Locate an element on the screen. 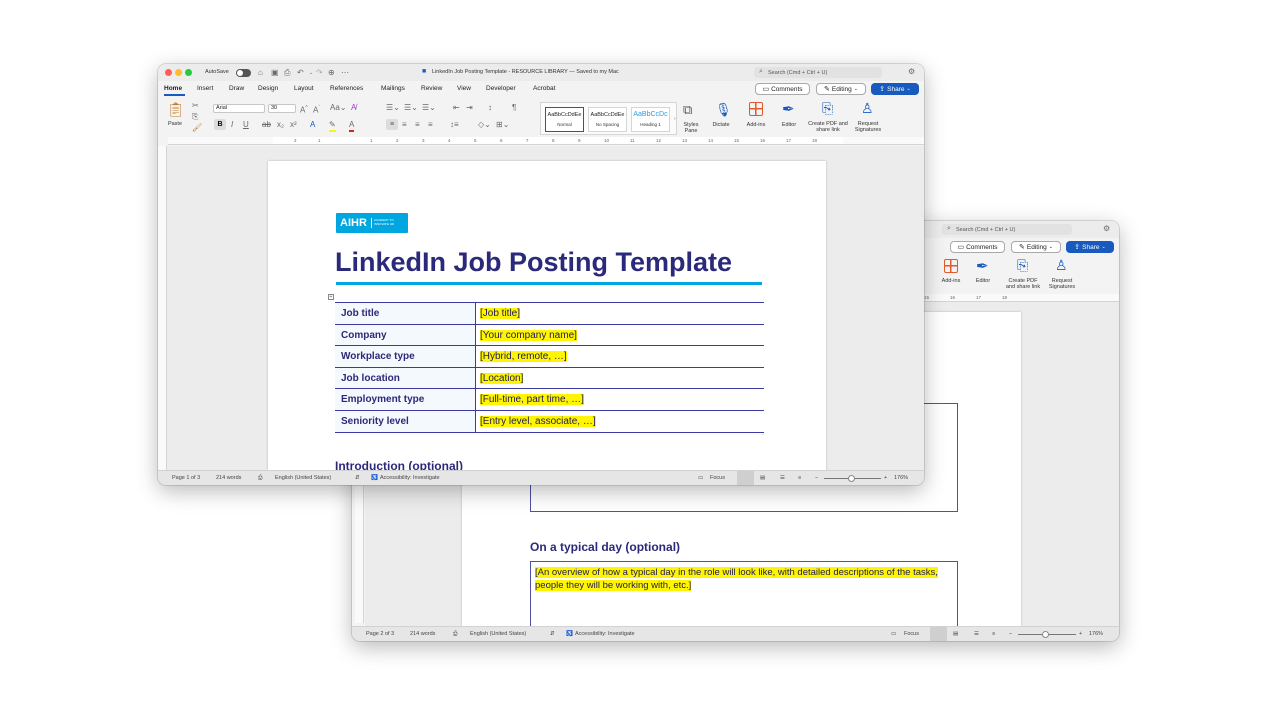 The image size is (1280, 720). format-painter-icon: 🖌︎ is located at coordinates (197, 128).